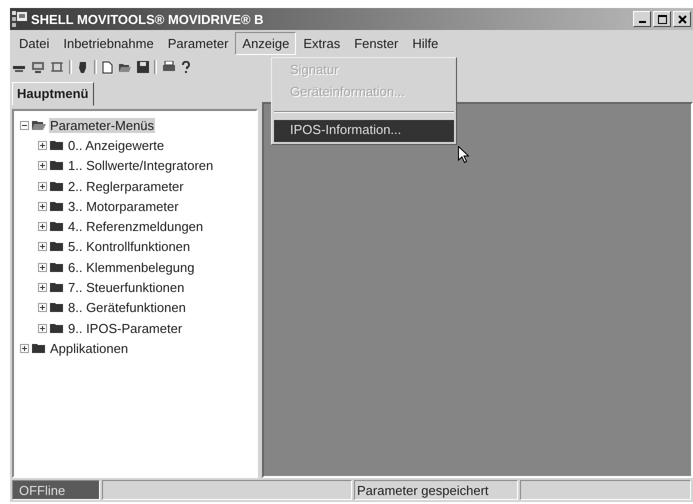 The image size is (693, 504). What do you see at coordinates (126, 186) in the screenshot?
I see `tree-item: 2.. Reglerparameter` at bounding box center [126, 186].